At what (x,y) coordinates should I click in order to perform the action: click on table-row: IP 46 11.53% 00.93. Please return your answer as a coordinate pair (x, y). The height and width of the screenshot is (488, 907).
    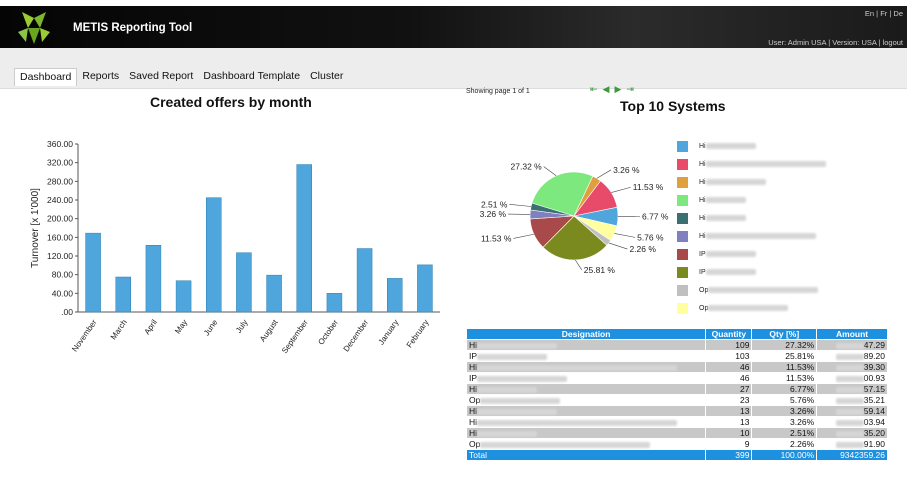
    Looking at the image, I should click on (676, 378).